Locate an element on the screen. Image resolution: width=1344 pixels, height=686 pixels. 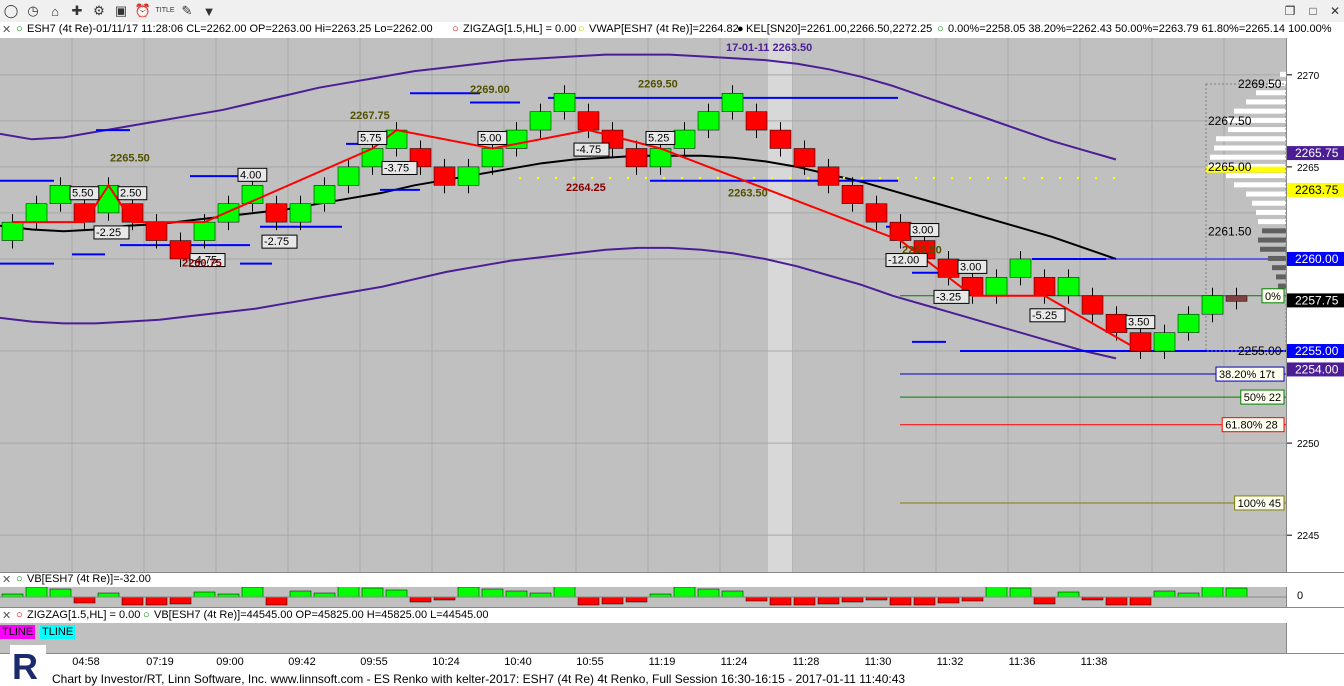
restore-icon: ❐ is located at coordinates (1290, 11).